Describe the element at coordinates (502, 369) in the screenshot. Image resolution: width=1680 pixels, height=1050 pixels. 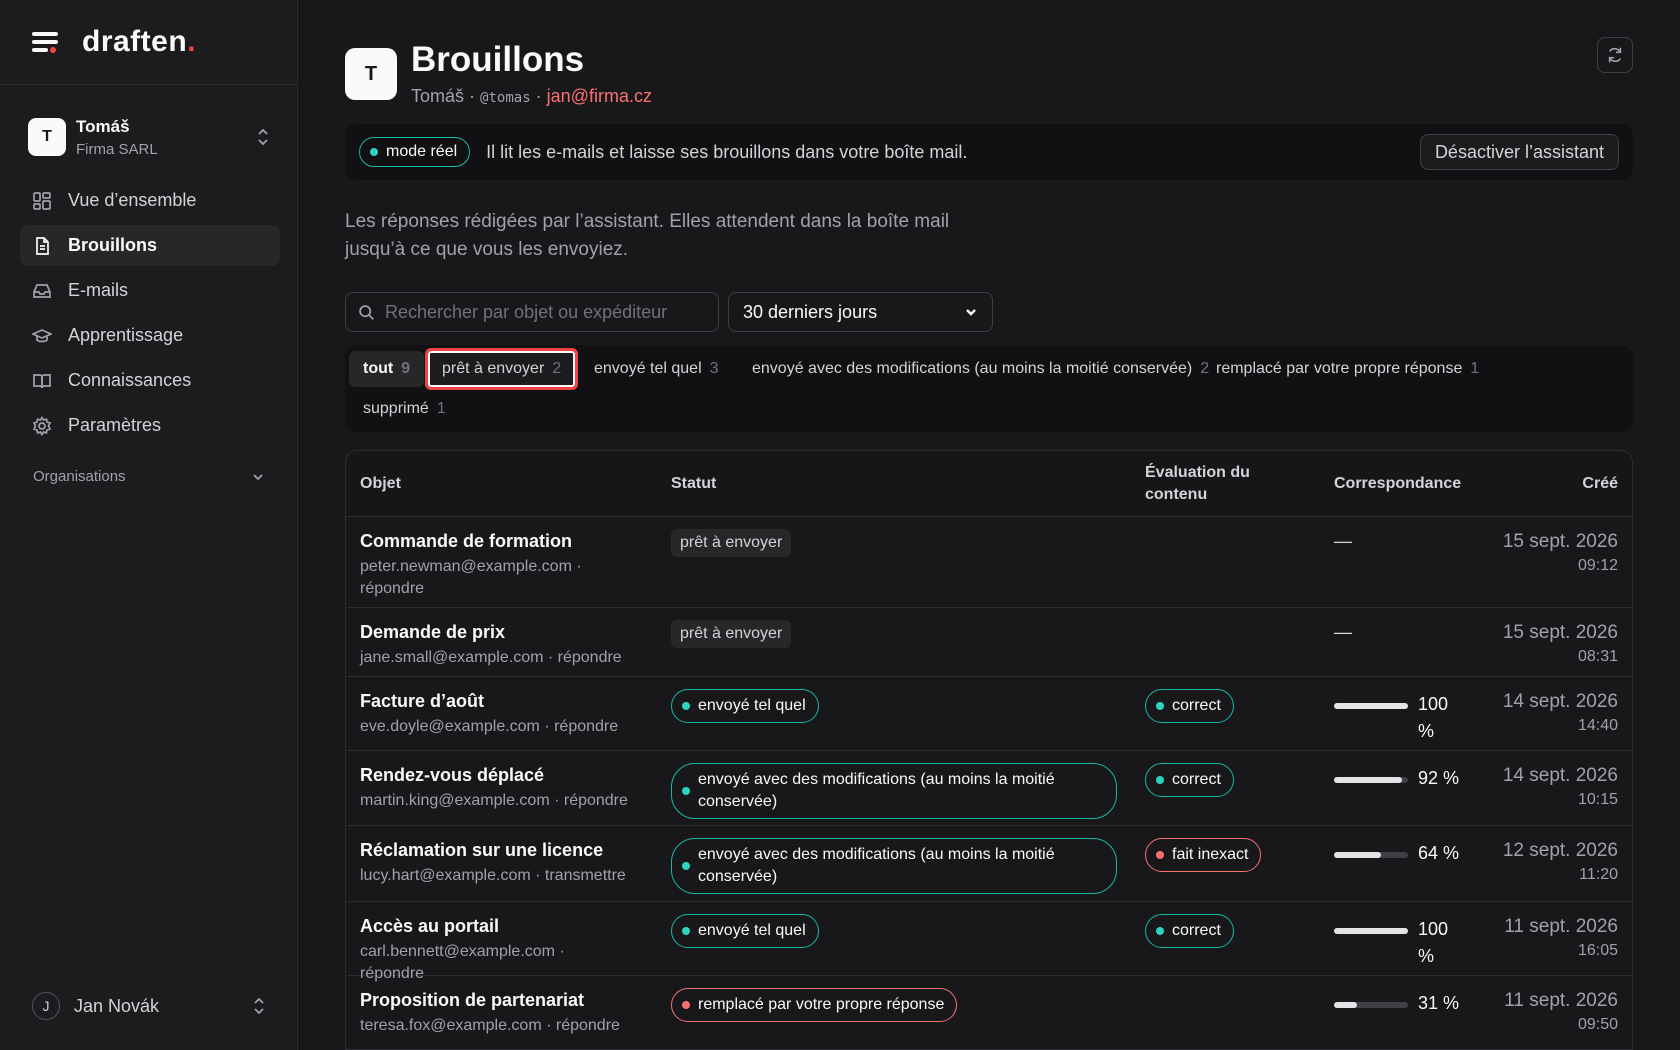
I see `filter-chip-ready: prêt à envoyer 2` at that location.